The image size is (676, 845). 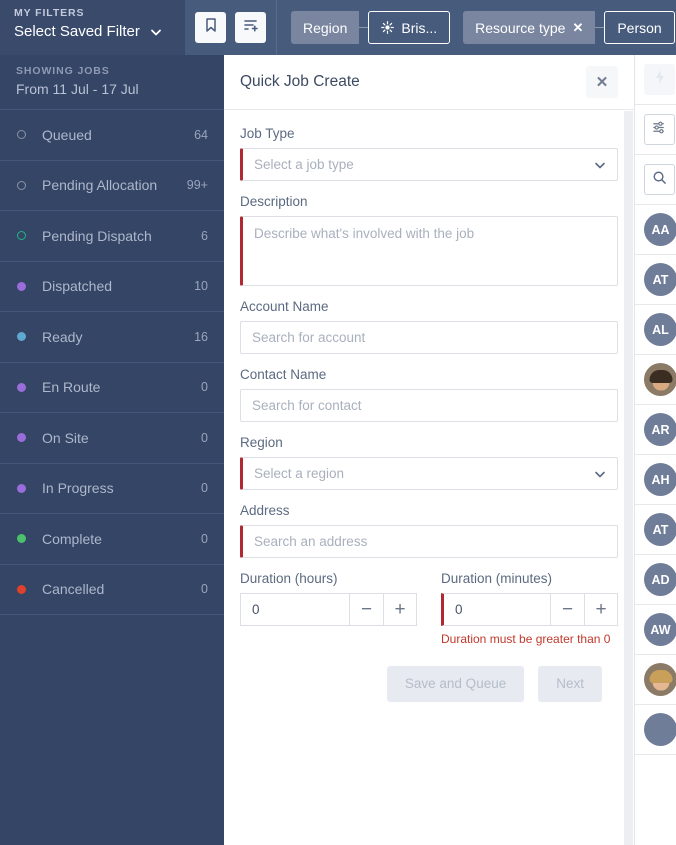 I want to click on search-icon, so click(x=659, y=180).